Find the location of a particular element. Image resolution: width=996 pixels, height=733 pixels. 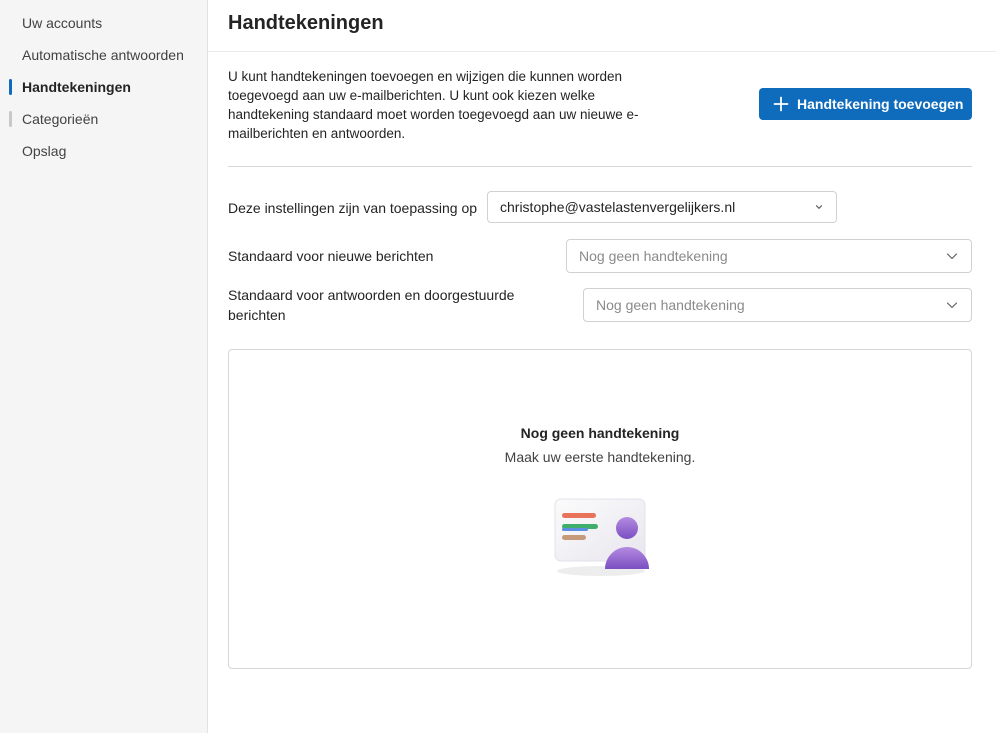

sidebar-item-storage: Opslag is located at coordinates (103, 151).